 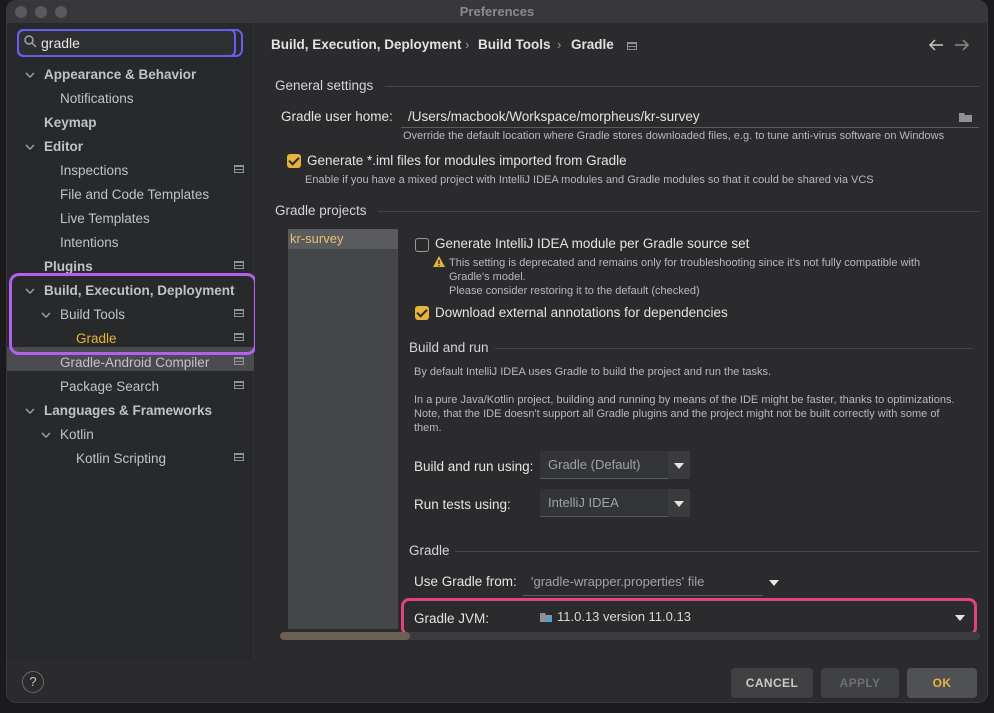 I want to click on tree-item-notifications: Notifications, so click(x=97, y=99).